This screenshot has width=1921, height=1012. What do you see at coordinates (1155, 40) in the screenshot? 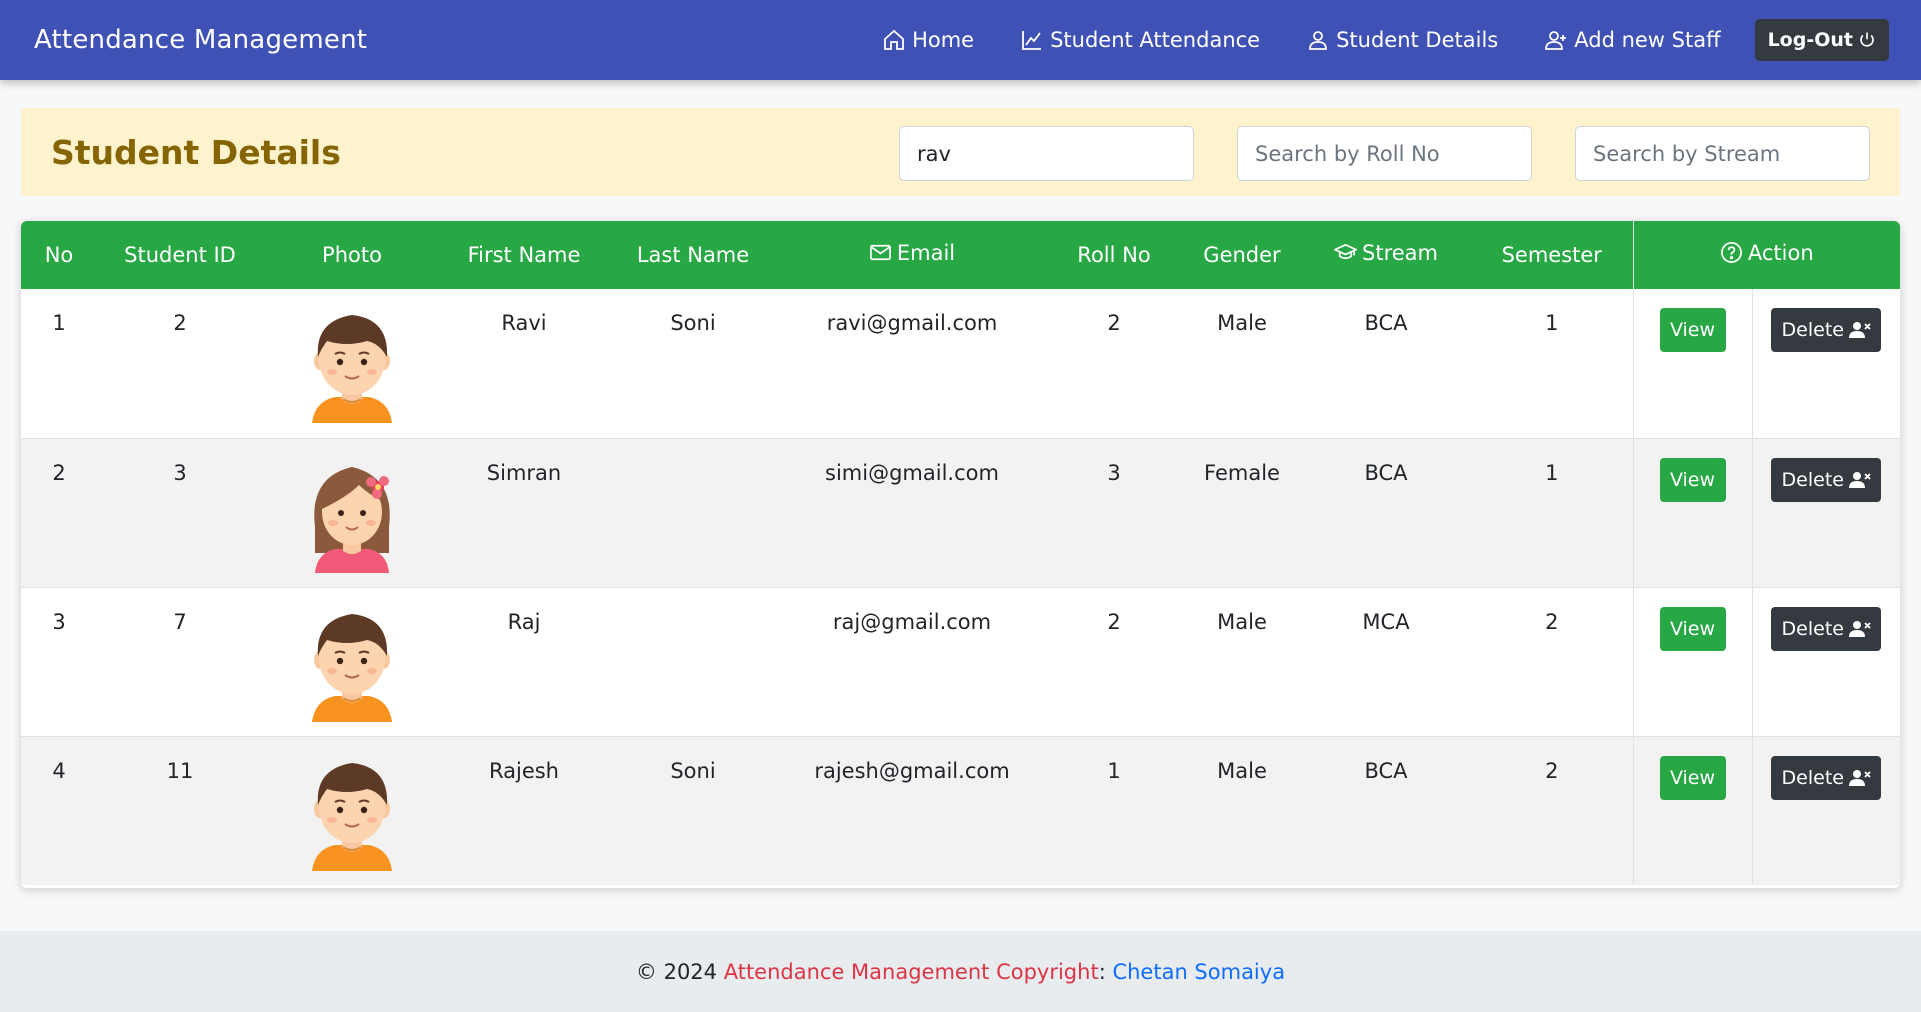
I see `nav-student-attendance-label: Student Attendance` at bounding box center [1155, 40].